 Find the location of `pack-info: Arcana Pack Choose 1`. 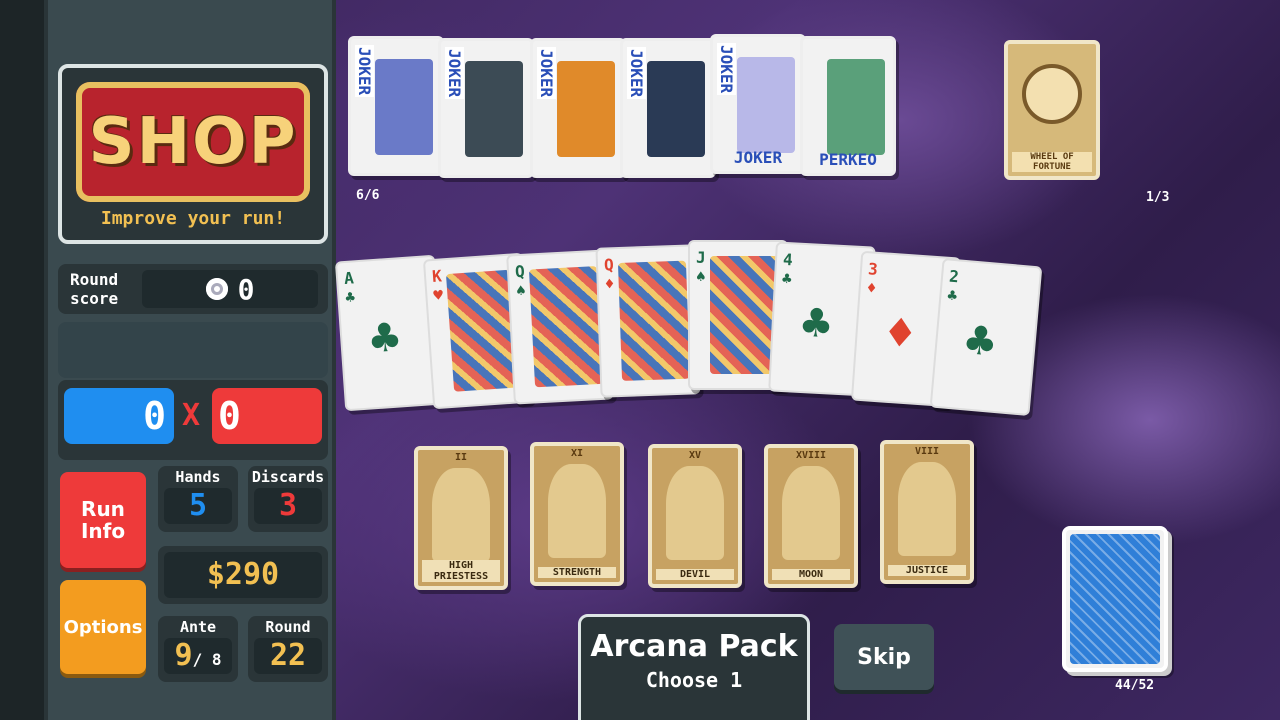

pack-info: Arcana Pack Choose 1 is located at coordinates (694, 667).